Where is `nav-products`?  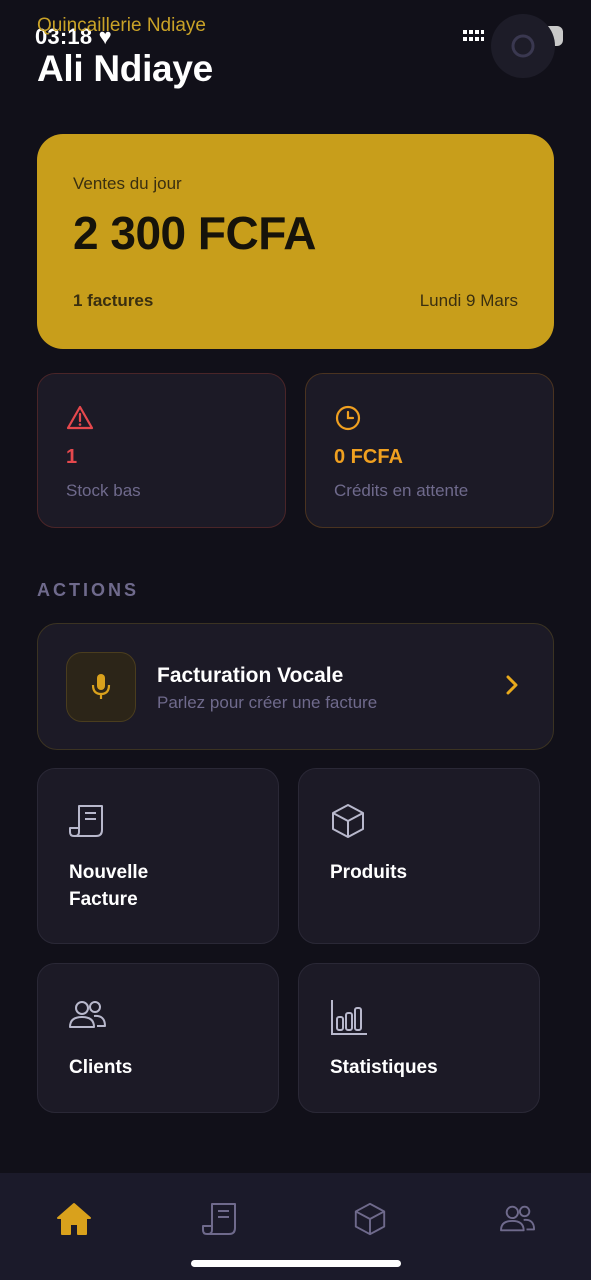
nav-products is located at coordinates (370, 1219).